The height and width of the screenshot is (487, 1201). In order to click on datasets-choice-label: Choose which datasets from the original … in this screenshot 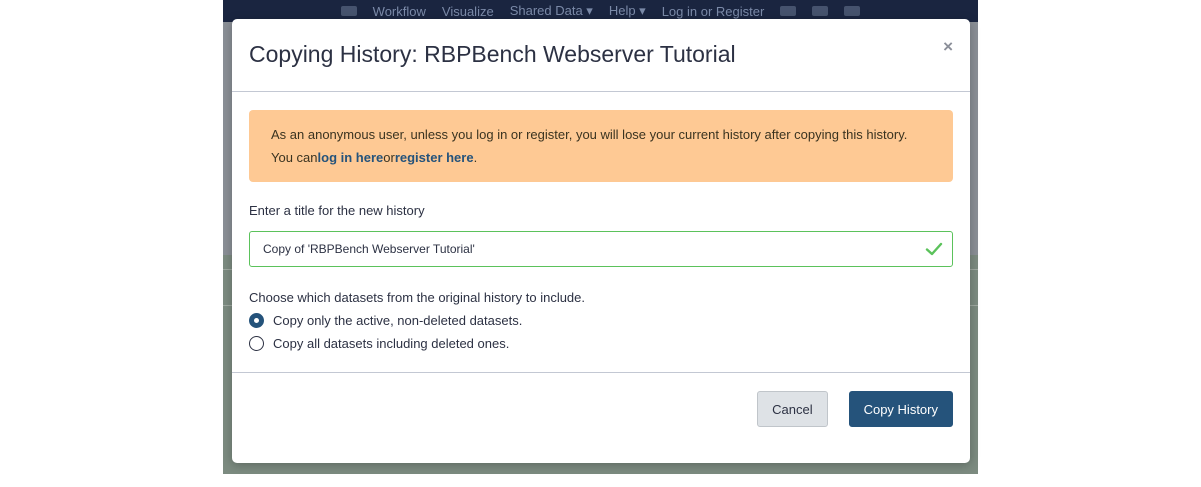, I will do `click(417, 297)`.